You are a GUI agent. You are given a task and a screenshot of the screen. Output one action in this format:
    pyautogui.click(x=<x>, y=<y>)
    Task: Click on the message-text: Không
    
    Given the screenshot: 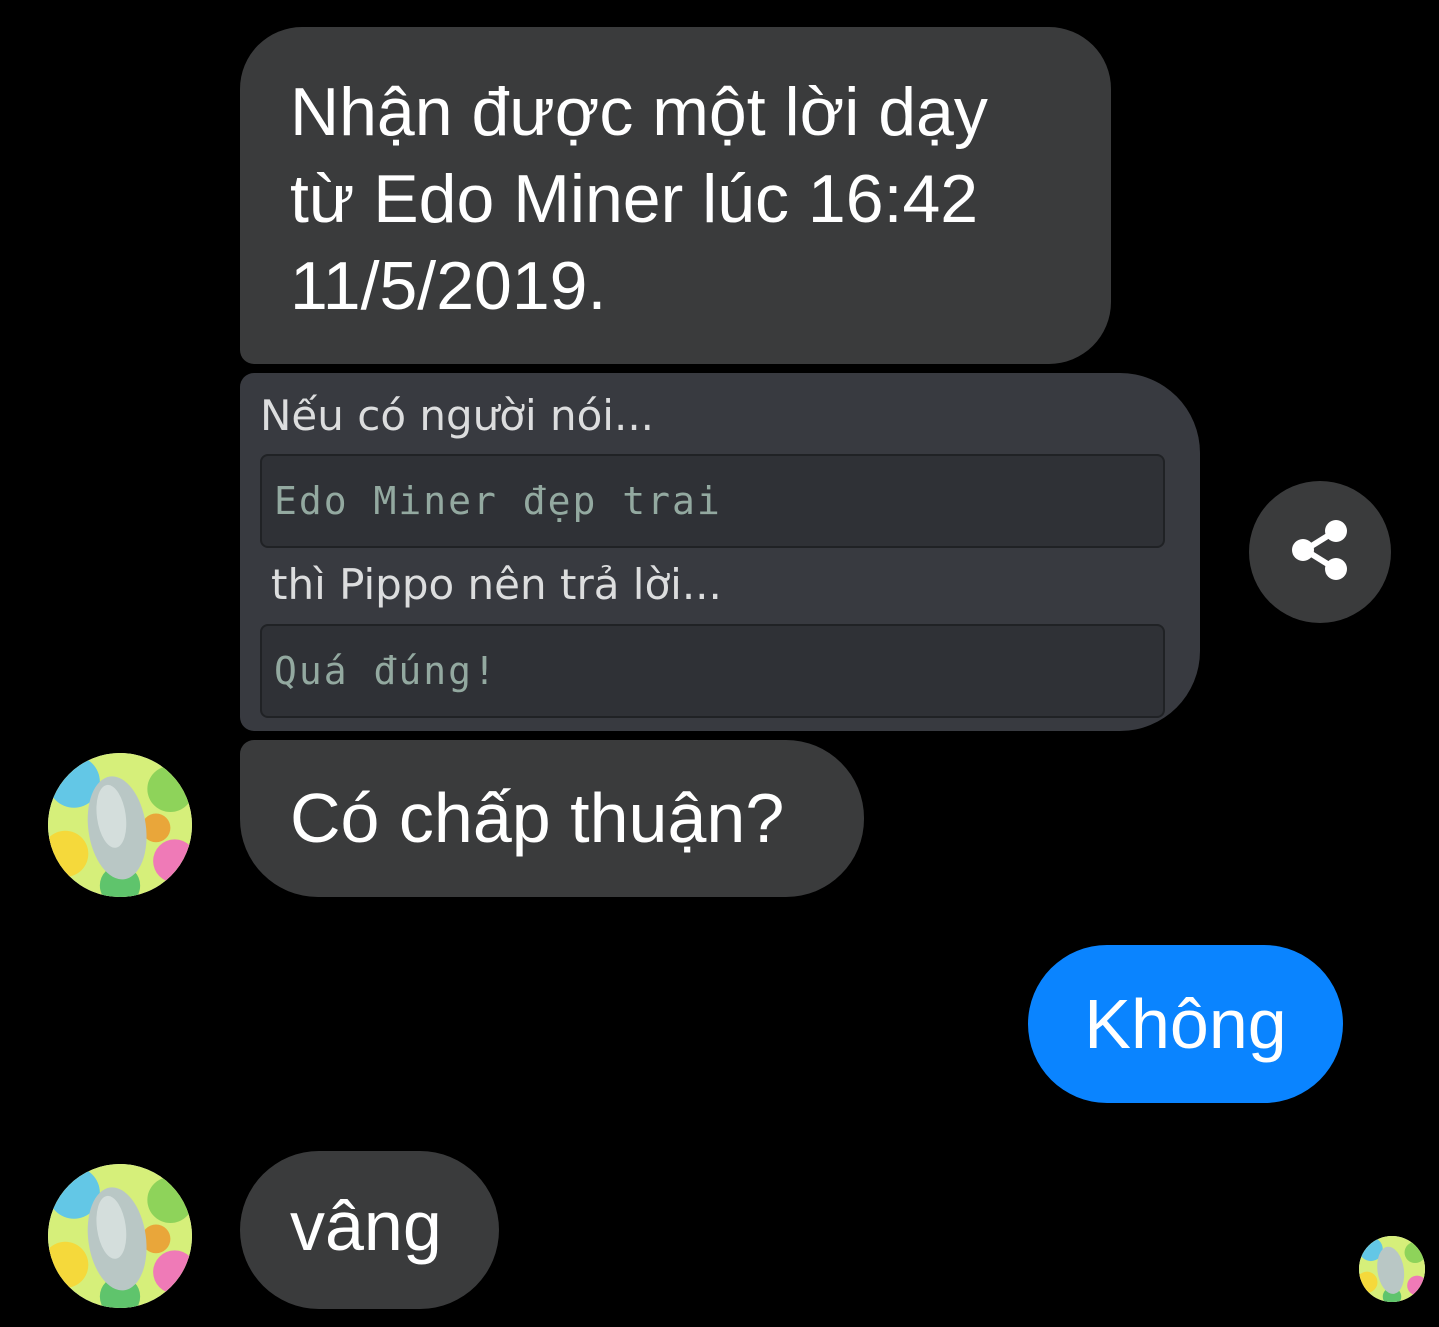 What is the action you would take?
    pyautogui.click(x=1185, y=1024)
    